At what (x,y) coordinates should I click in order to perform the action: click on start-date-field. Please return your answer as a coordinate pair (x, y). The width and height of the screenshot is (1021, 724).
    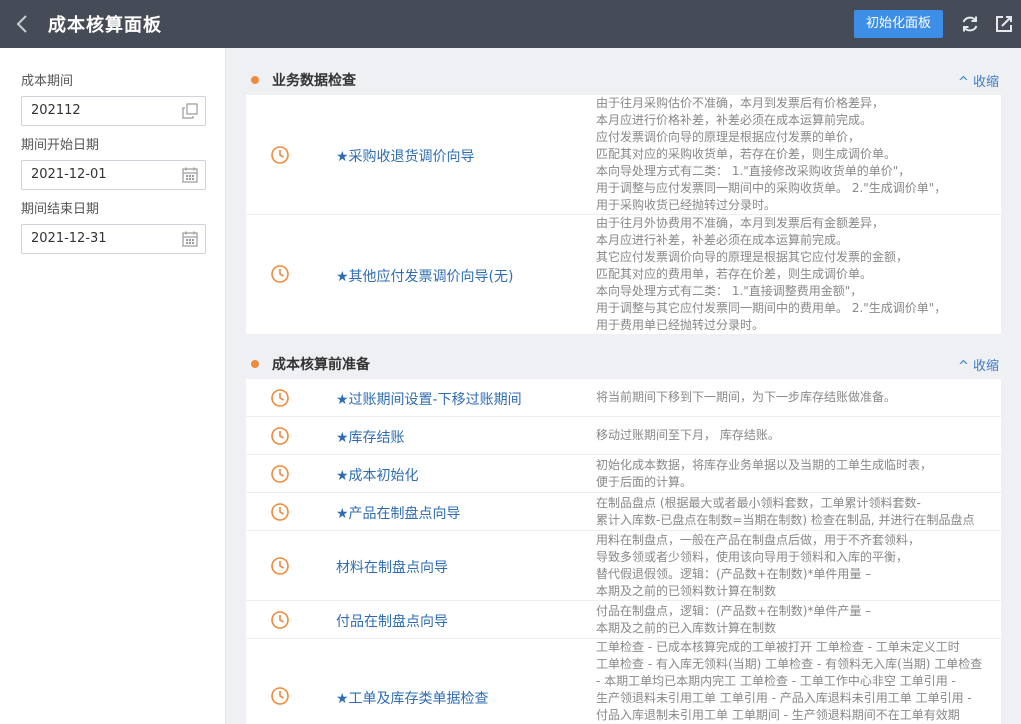
    Looking at the image, I should click on (113, 175).